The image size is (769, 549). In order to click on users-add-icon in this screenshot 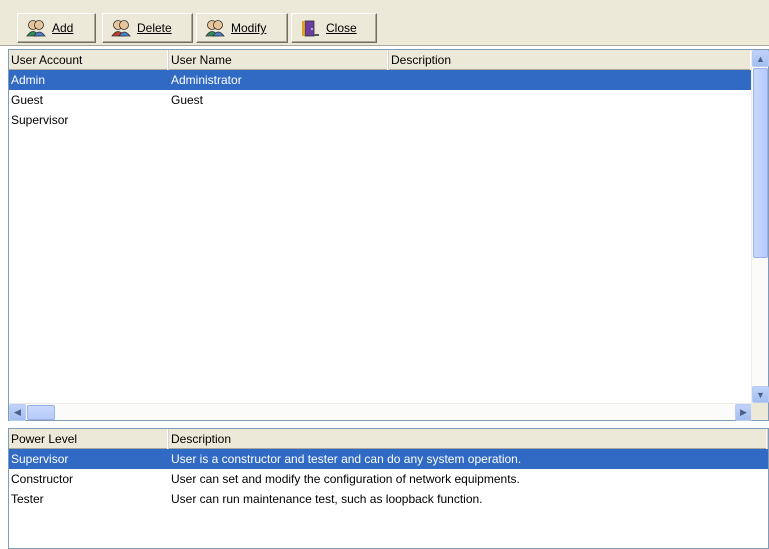, I will do `click(36, 28)`.